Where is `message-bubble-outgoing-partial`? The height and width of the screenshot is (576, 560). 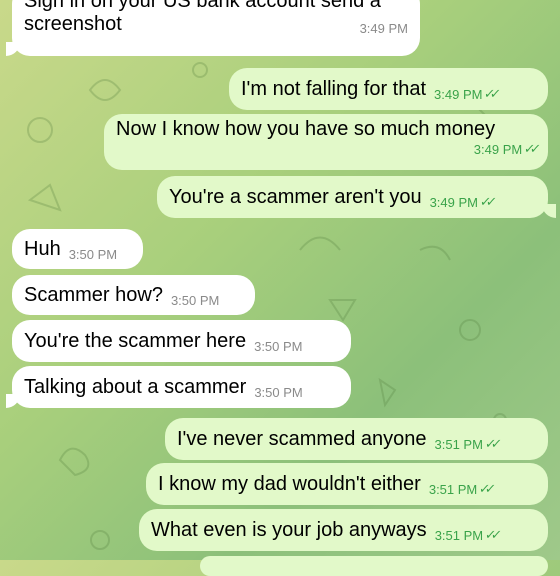 message-bubble-outgoing-partial is located at coordinates (374, 566).